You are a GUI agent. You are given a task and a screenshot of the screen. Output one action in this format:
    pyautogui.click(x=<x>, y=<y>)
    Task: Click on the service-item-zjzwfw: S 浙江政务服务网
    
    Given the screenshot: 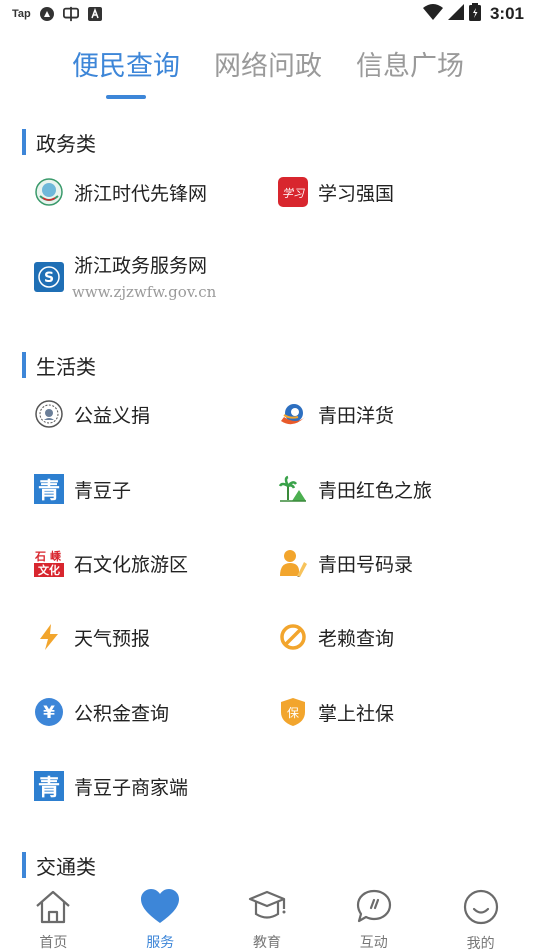 What is the action you would take?
    pyautogui.click(x=121, y=270)
    